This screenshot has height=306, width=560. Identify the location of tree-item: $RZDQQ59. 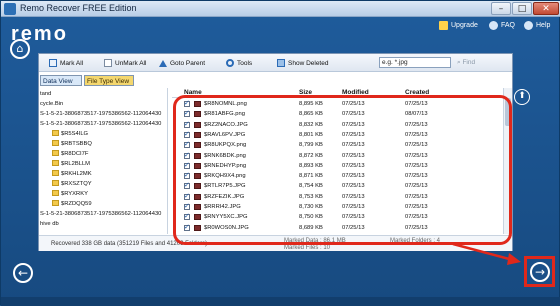
(72, 204).